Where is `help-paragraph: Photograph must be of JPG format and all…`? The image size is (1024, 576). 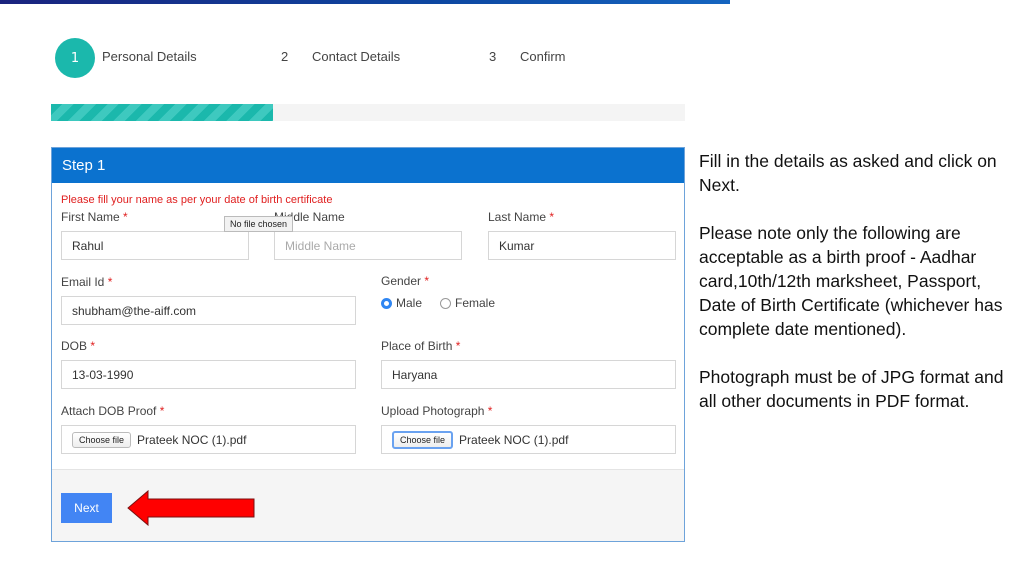 help-paragraph: Photograph must be of JPG format and all… is located at coordinates (851, 389).